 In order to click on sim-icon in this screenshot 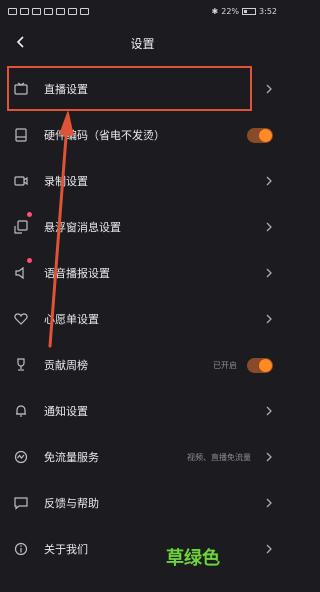, I will do `click(12, 11)`.